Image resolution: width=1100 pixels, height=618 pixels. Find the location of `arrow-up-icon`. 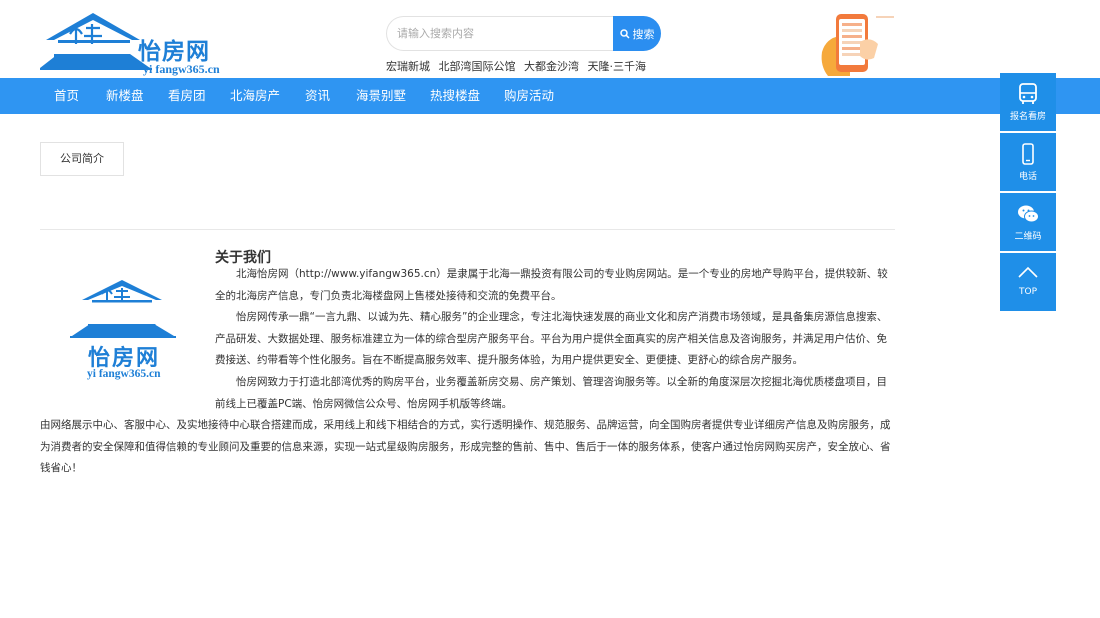

arrow-up-icon is located at coordinates (1028, 272).